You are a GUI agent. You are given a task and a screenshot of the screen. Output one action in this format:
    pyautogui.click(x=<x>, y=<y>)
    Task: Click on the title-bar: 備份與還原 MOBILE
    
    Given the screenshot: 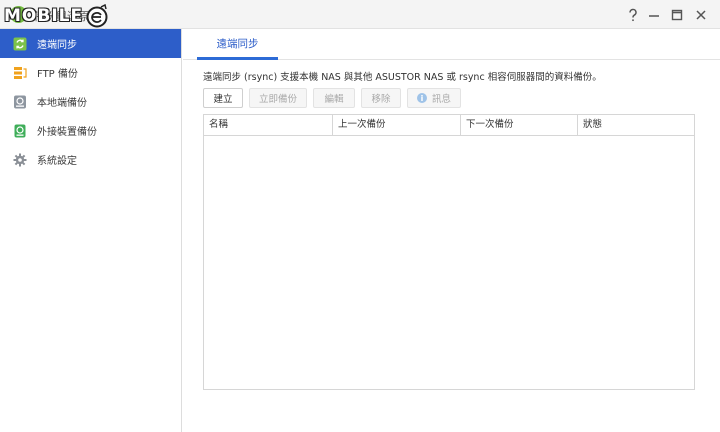 What is the action you would take?
    pyautogui.click(x=360, y=14)
    